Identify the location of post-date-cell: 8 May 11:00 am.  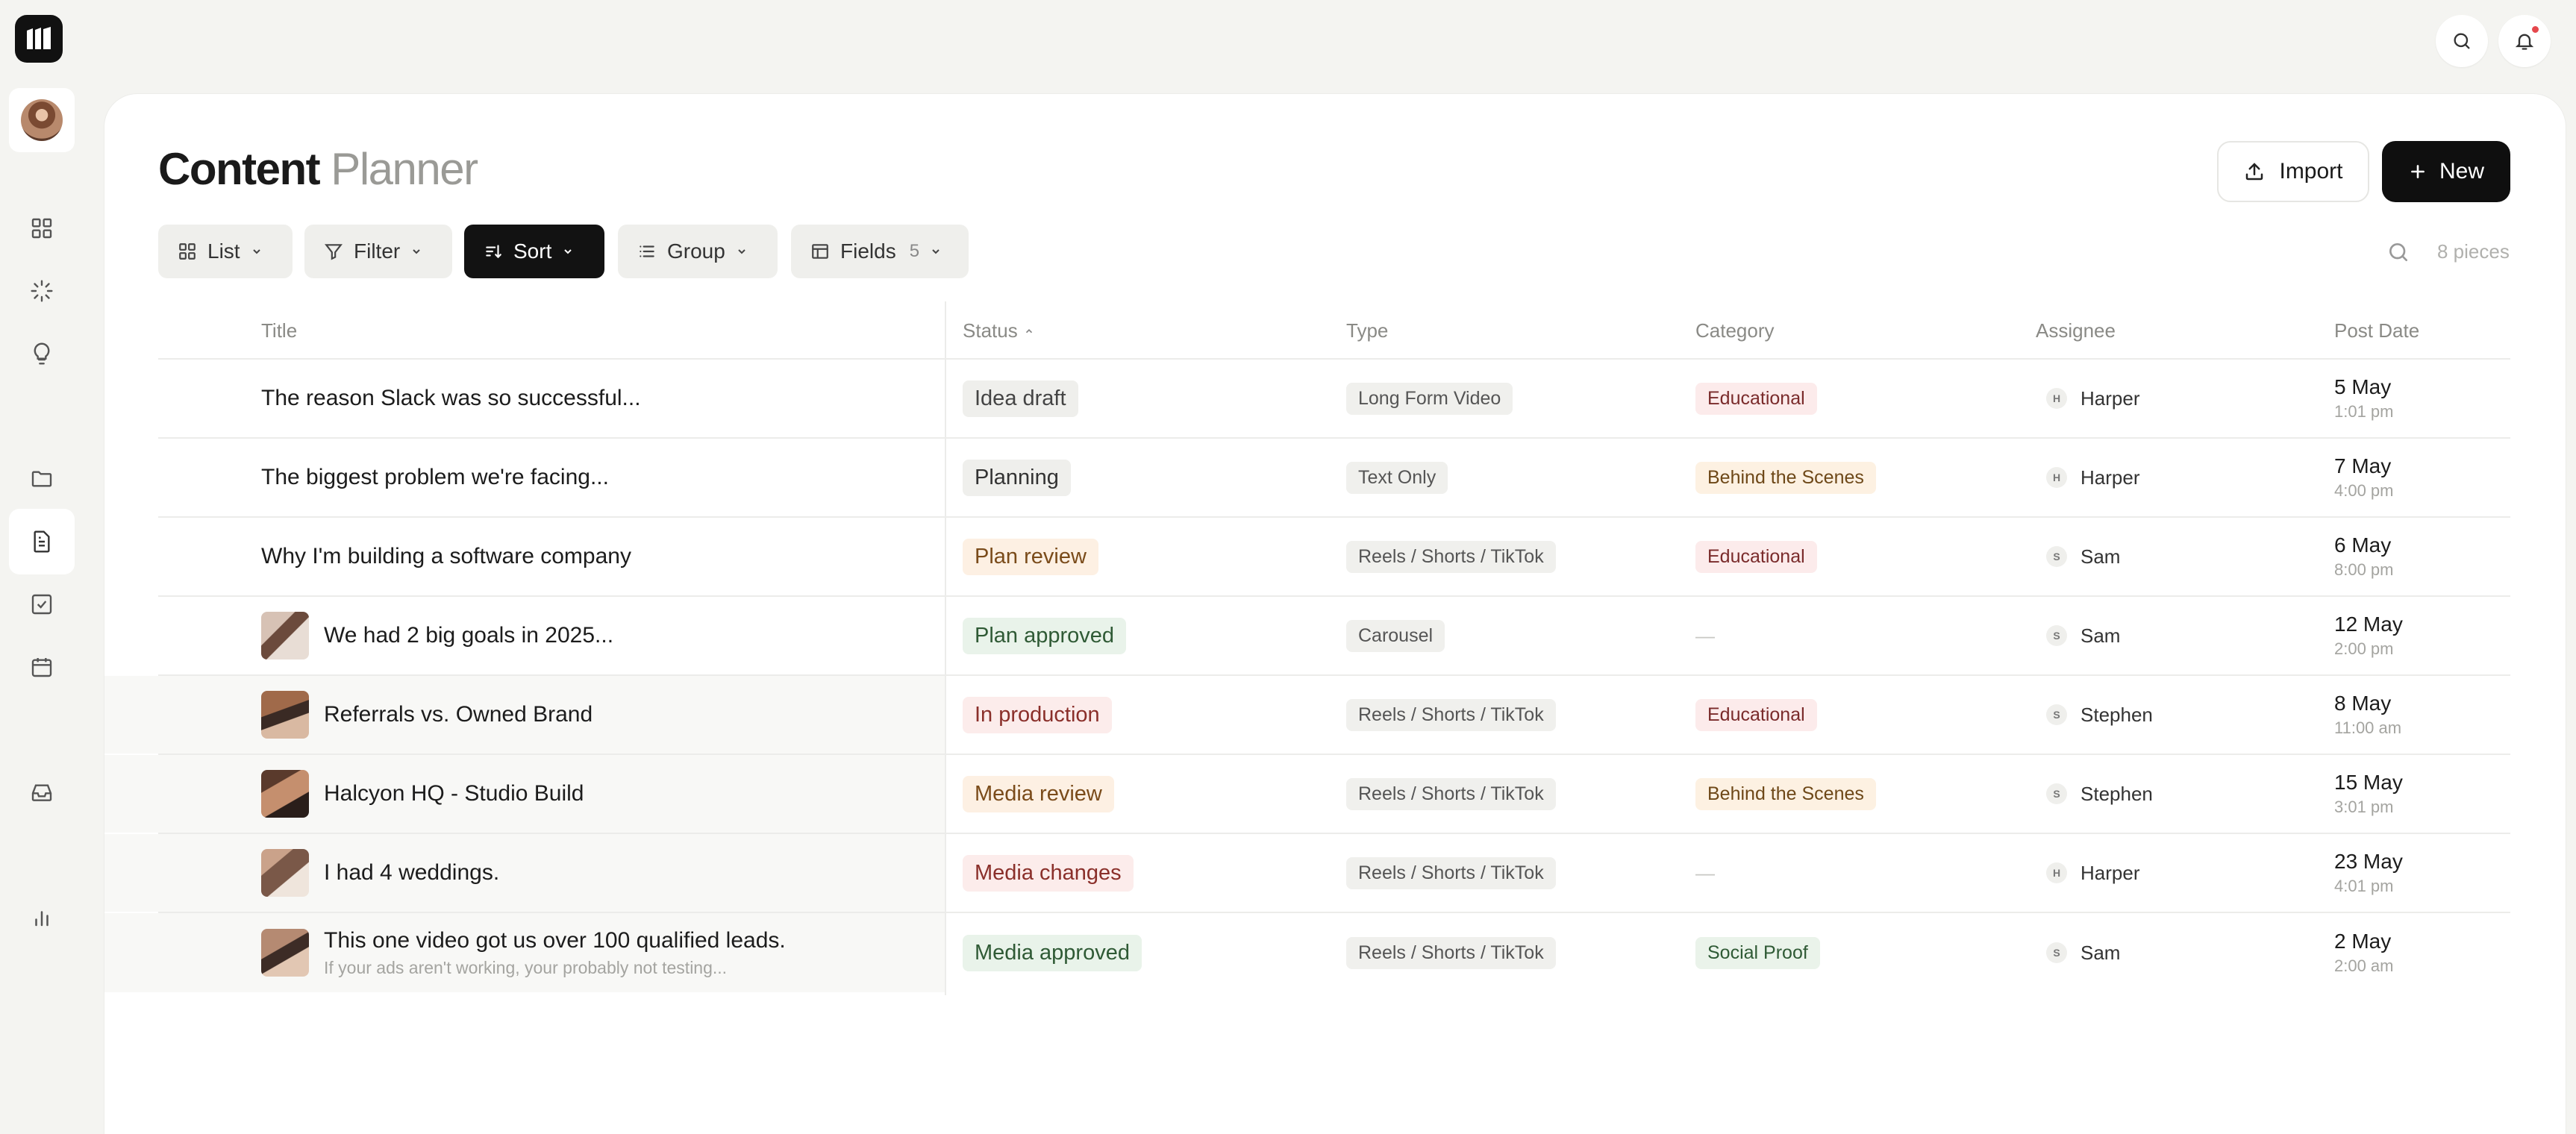
(2367, 715).